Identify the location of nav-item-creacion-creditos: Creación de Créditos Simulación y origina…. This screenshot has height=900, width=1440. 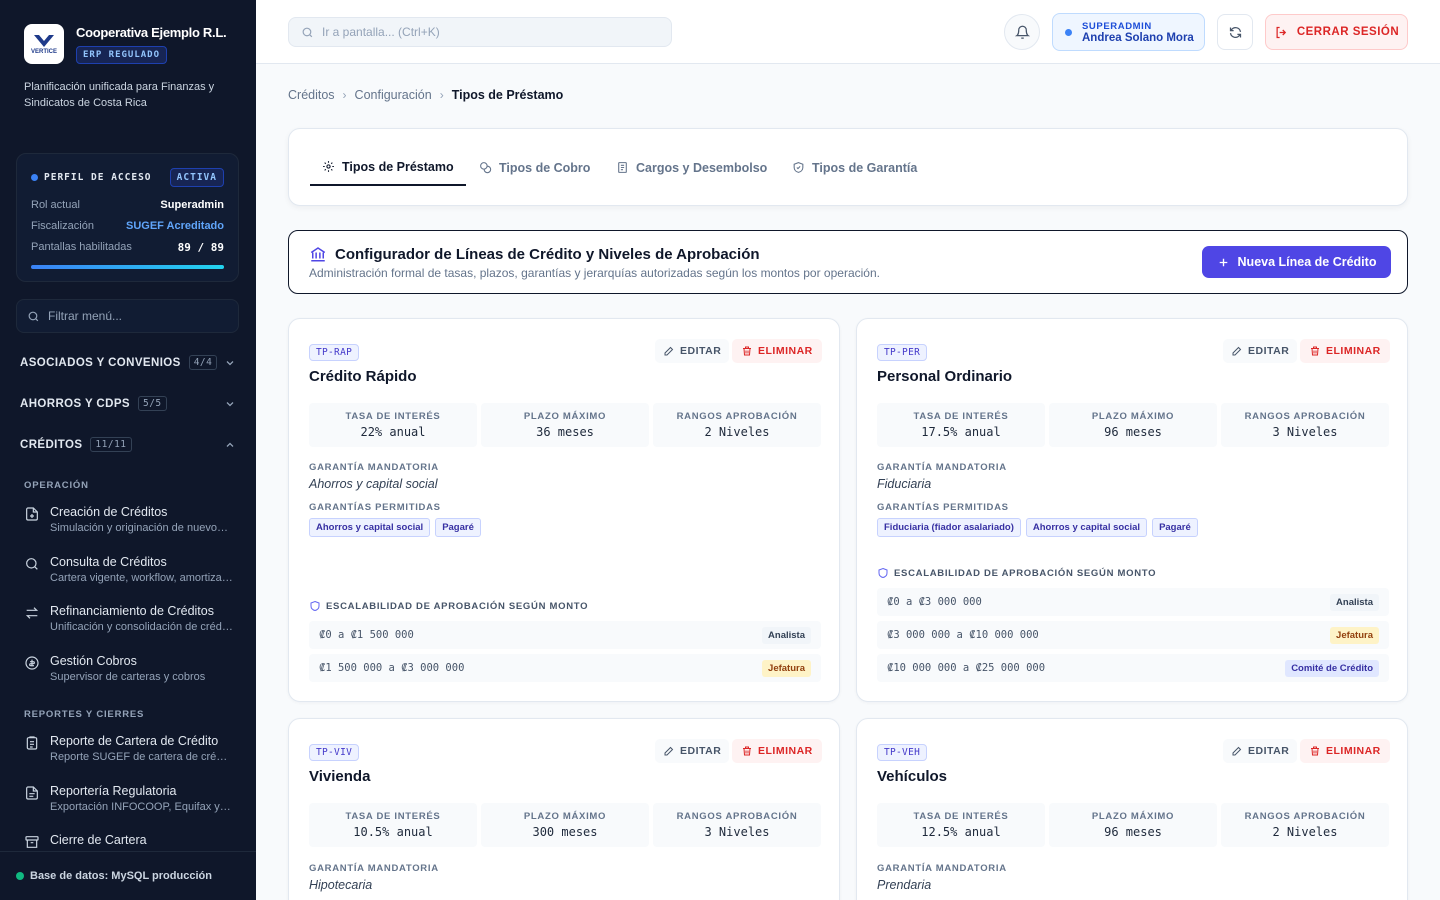
(130, 519).